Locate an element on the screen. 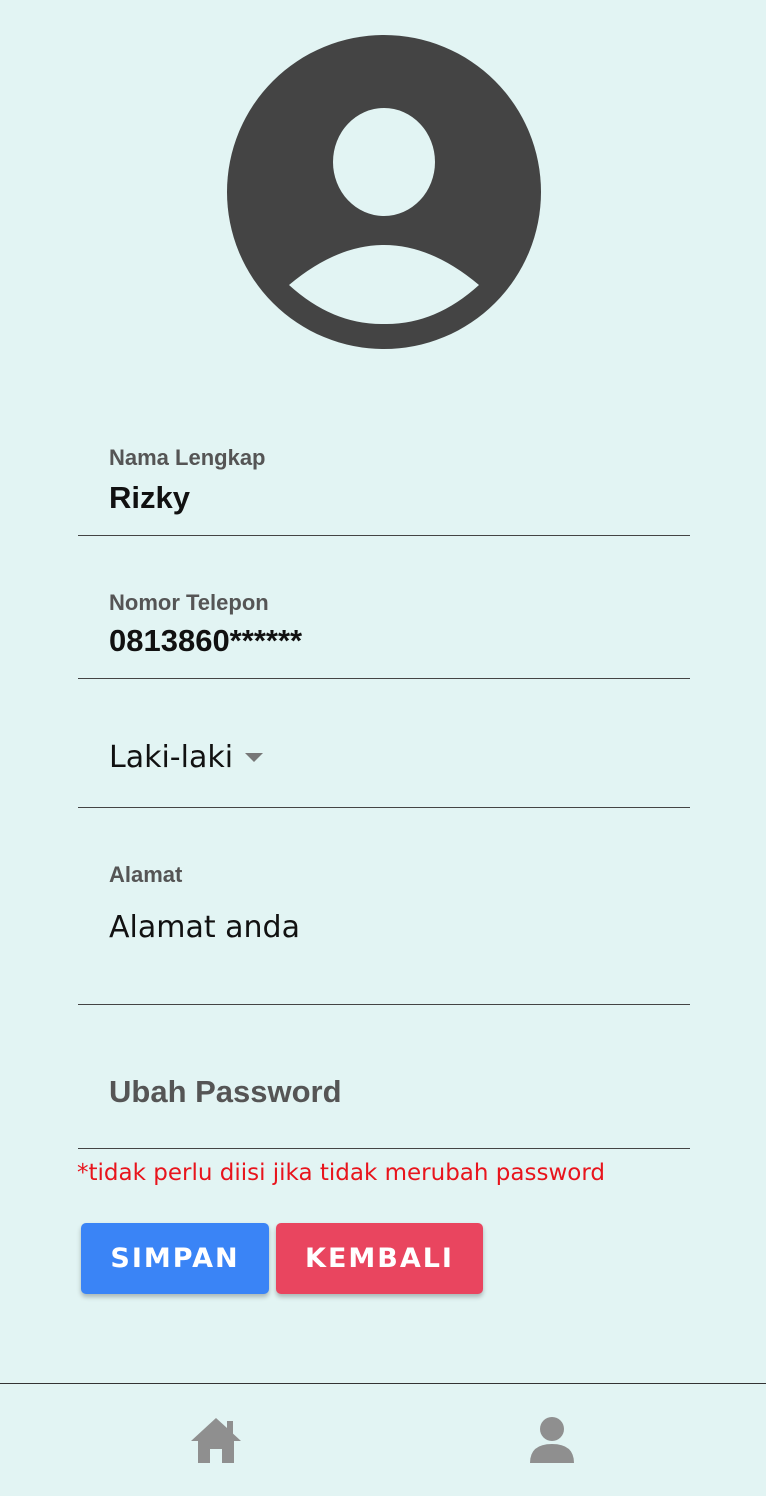  avatar is located at coordinates (384, 192).